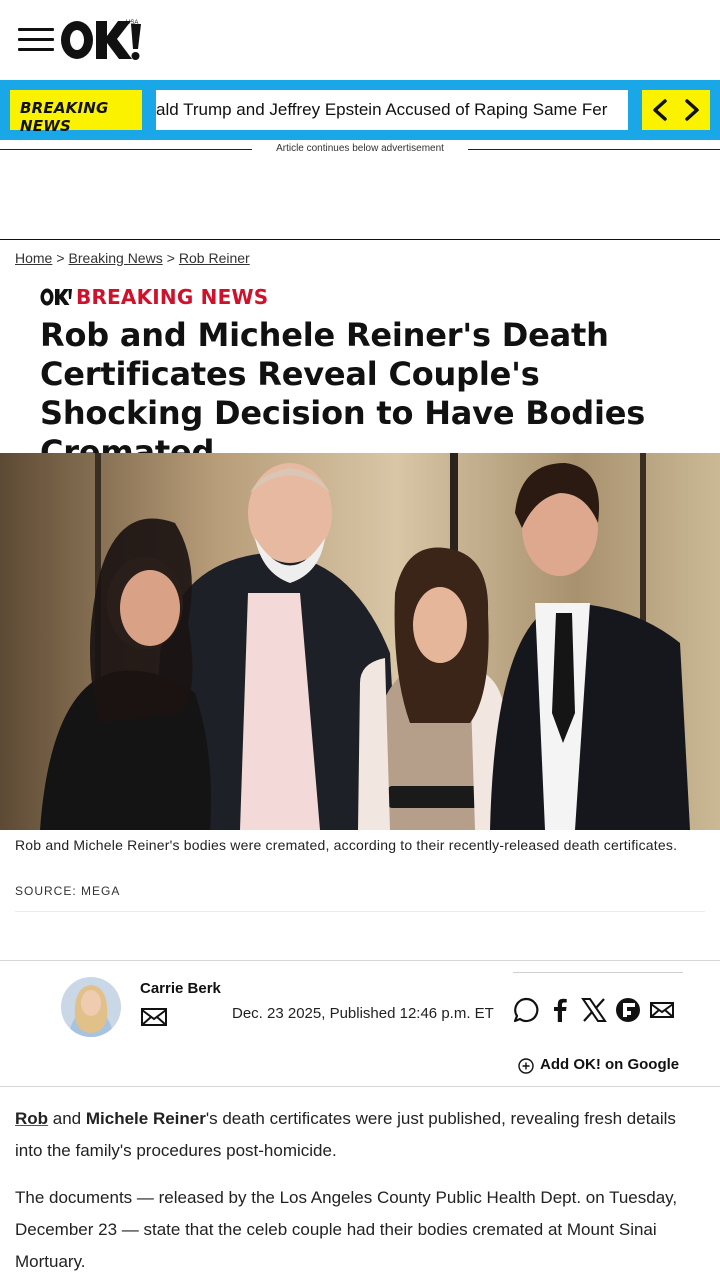 The width and height of the screenshot is (720, 1280). Describe the element at coordinates (360, 1086) in the screenshot. I see `author-divider-bottom` at that location.